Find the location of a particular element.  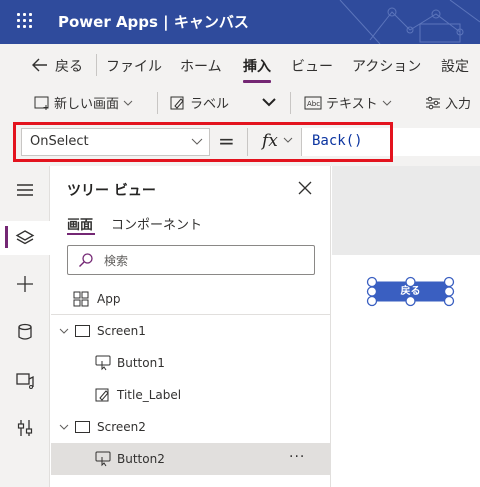

app-icon is located at coordinates (81, 299).